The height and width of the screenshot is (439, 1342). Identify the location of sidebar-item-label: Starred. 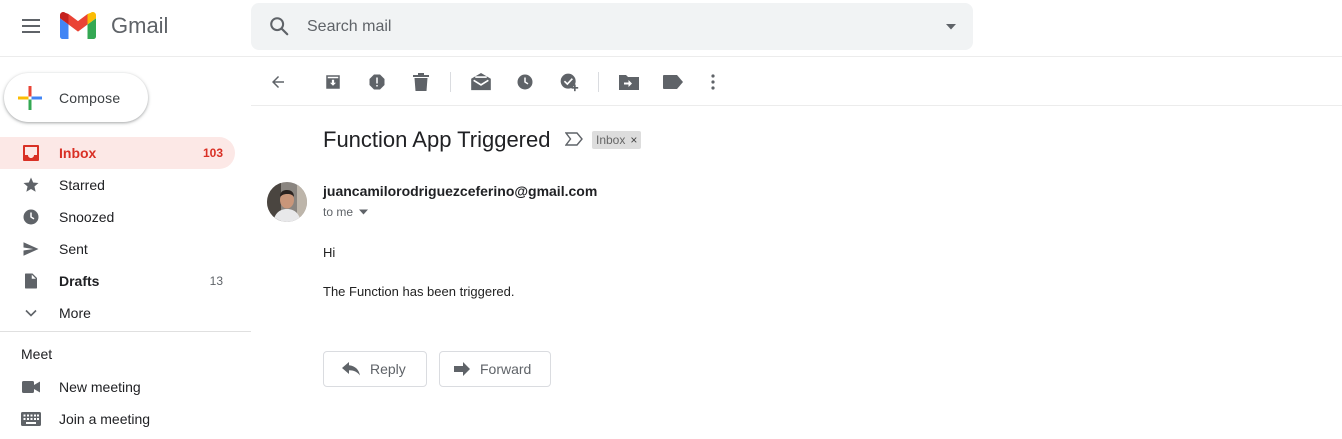
(82, 185).